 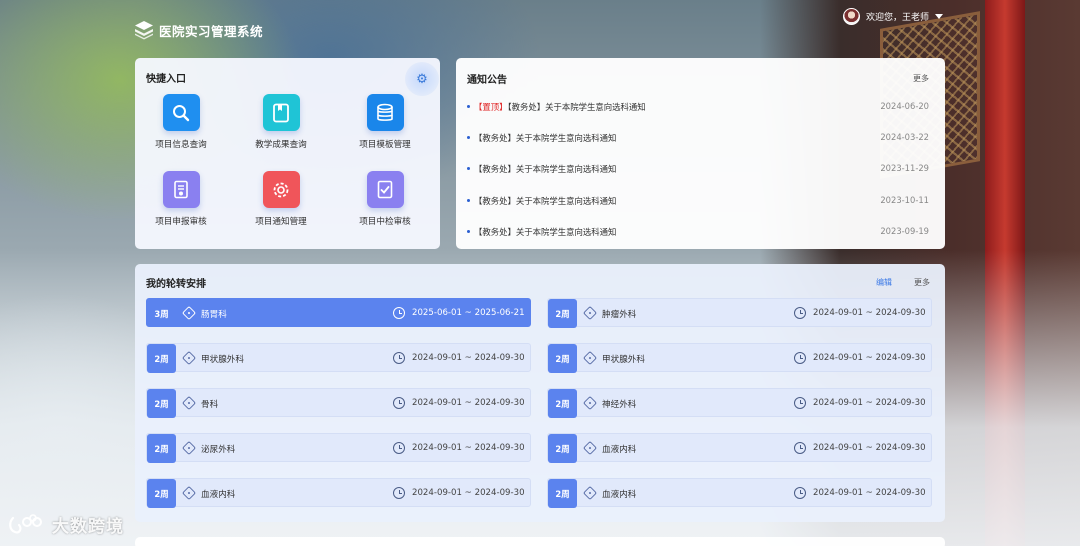 I want to click on caret-down-icon, so click(x=939, y=16).